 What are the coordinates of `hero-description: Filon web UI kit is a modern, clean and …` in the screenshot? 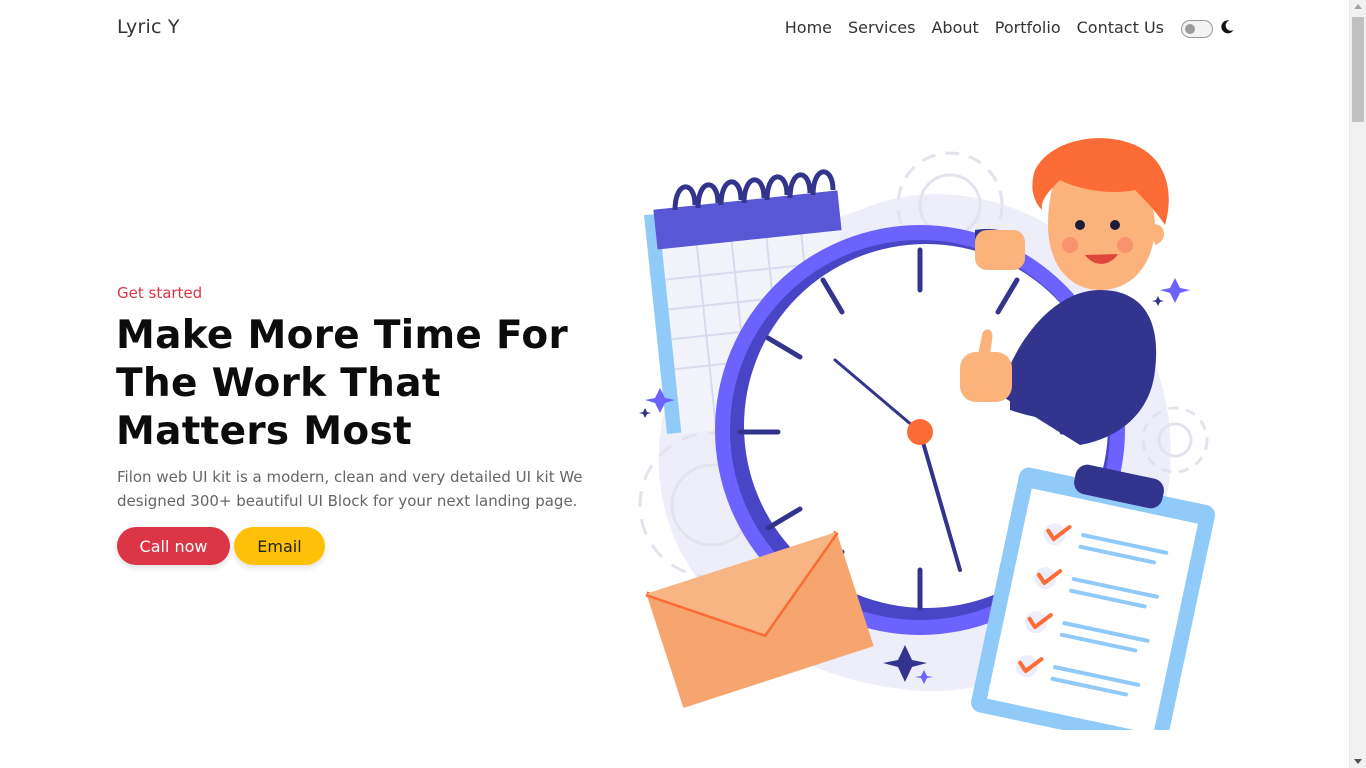 It's located at (350, 489).